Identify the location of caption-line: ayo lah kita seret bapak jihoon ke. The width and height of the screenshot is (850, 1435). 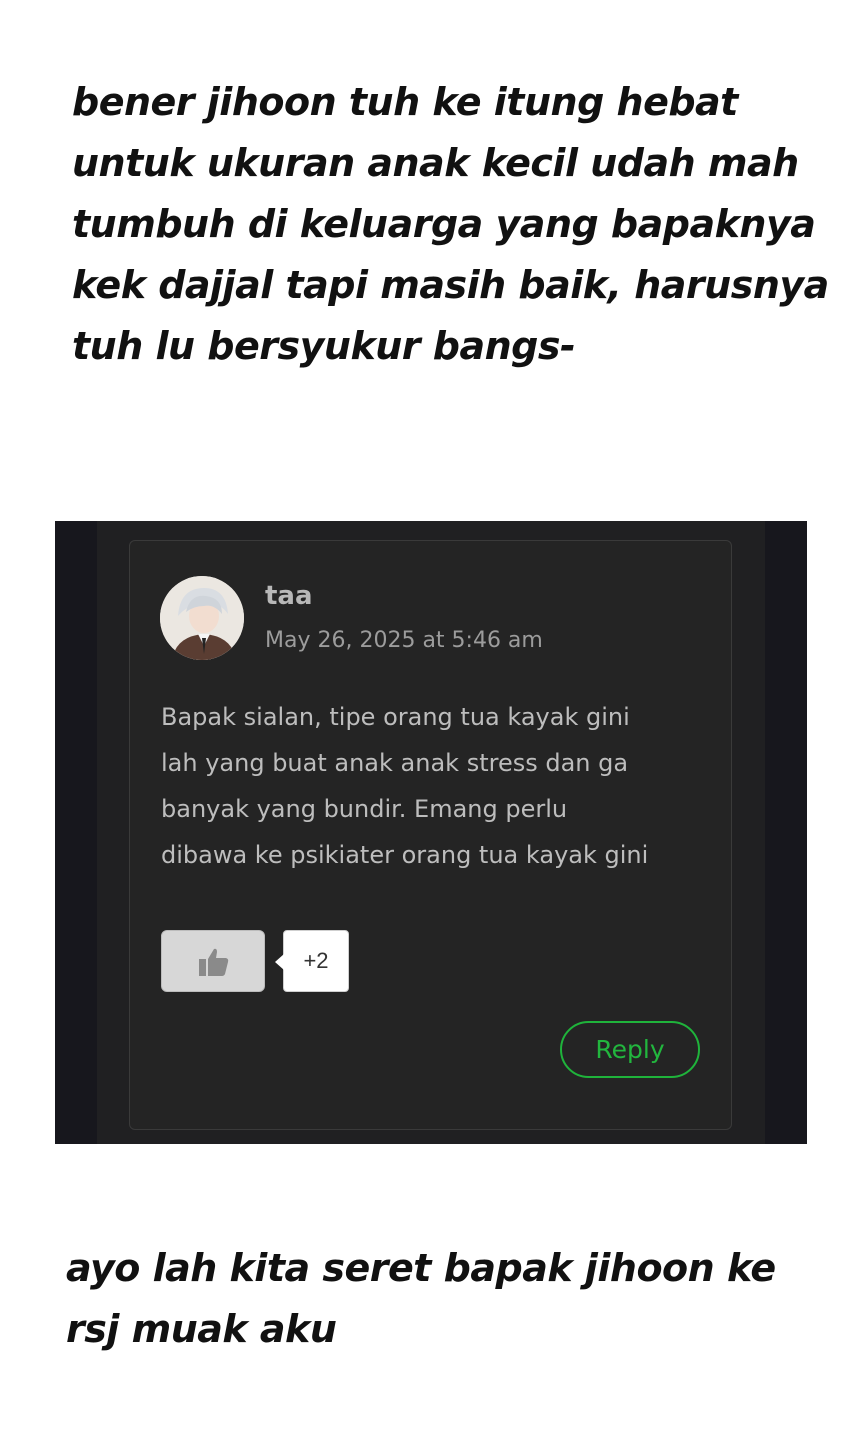
(421, 1268).